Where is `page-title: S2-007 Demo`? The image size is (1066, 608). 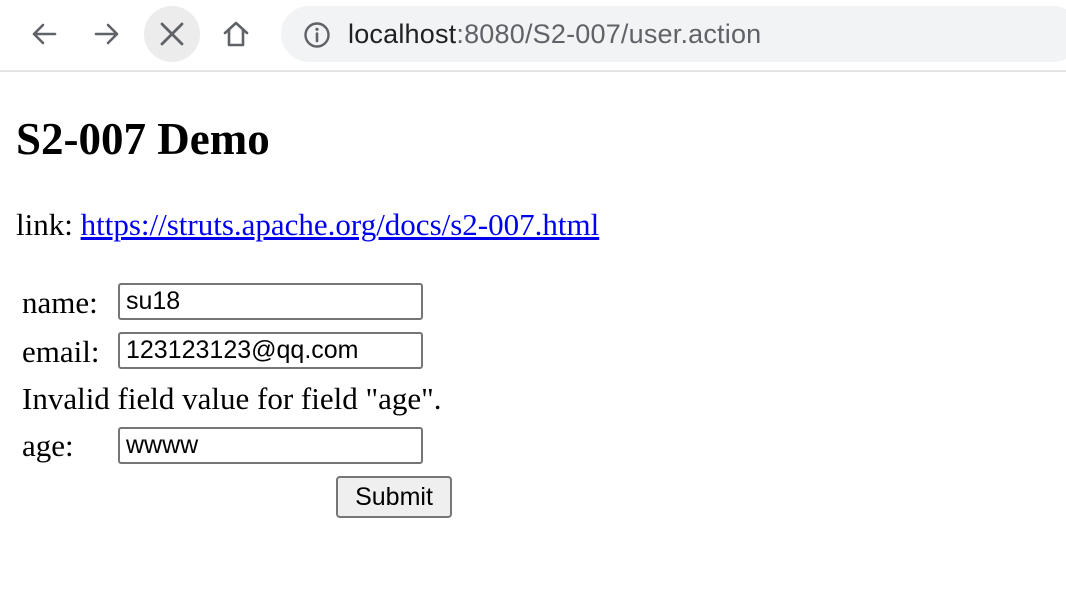
page-title: S2-007 Demo is located at coordinates (143, 139).